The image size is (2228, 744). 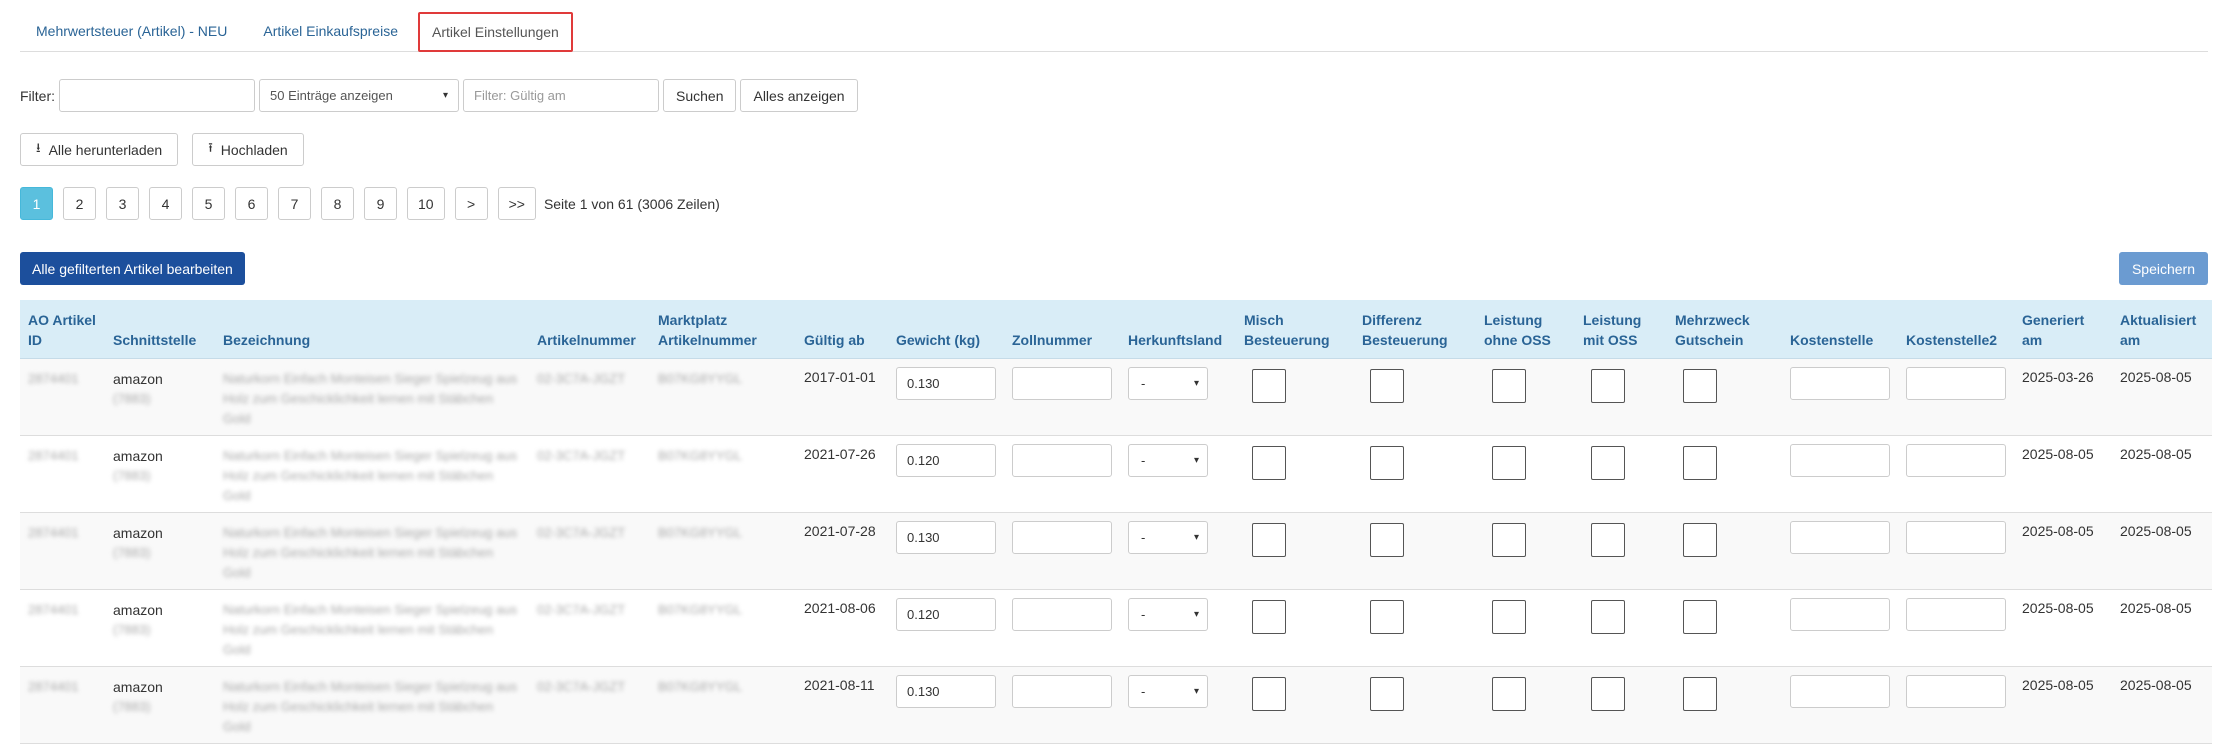 What do you see at coordinates (561, 95) in the screenshot?
I see `valid-date-filter-input: Filter: Gültig am` at bounding box center [561, 95].